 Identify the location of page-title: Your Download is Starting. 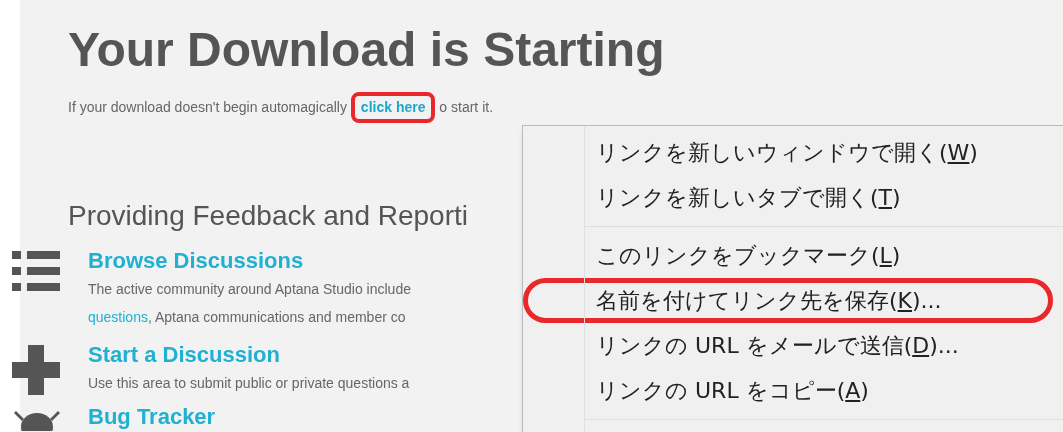
(366, 50).